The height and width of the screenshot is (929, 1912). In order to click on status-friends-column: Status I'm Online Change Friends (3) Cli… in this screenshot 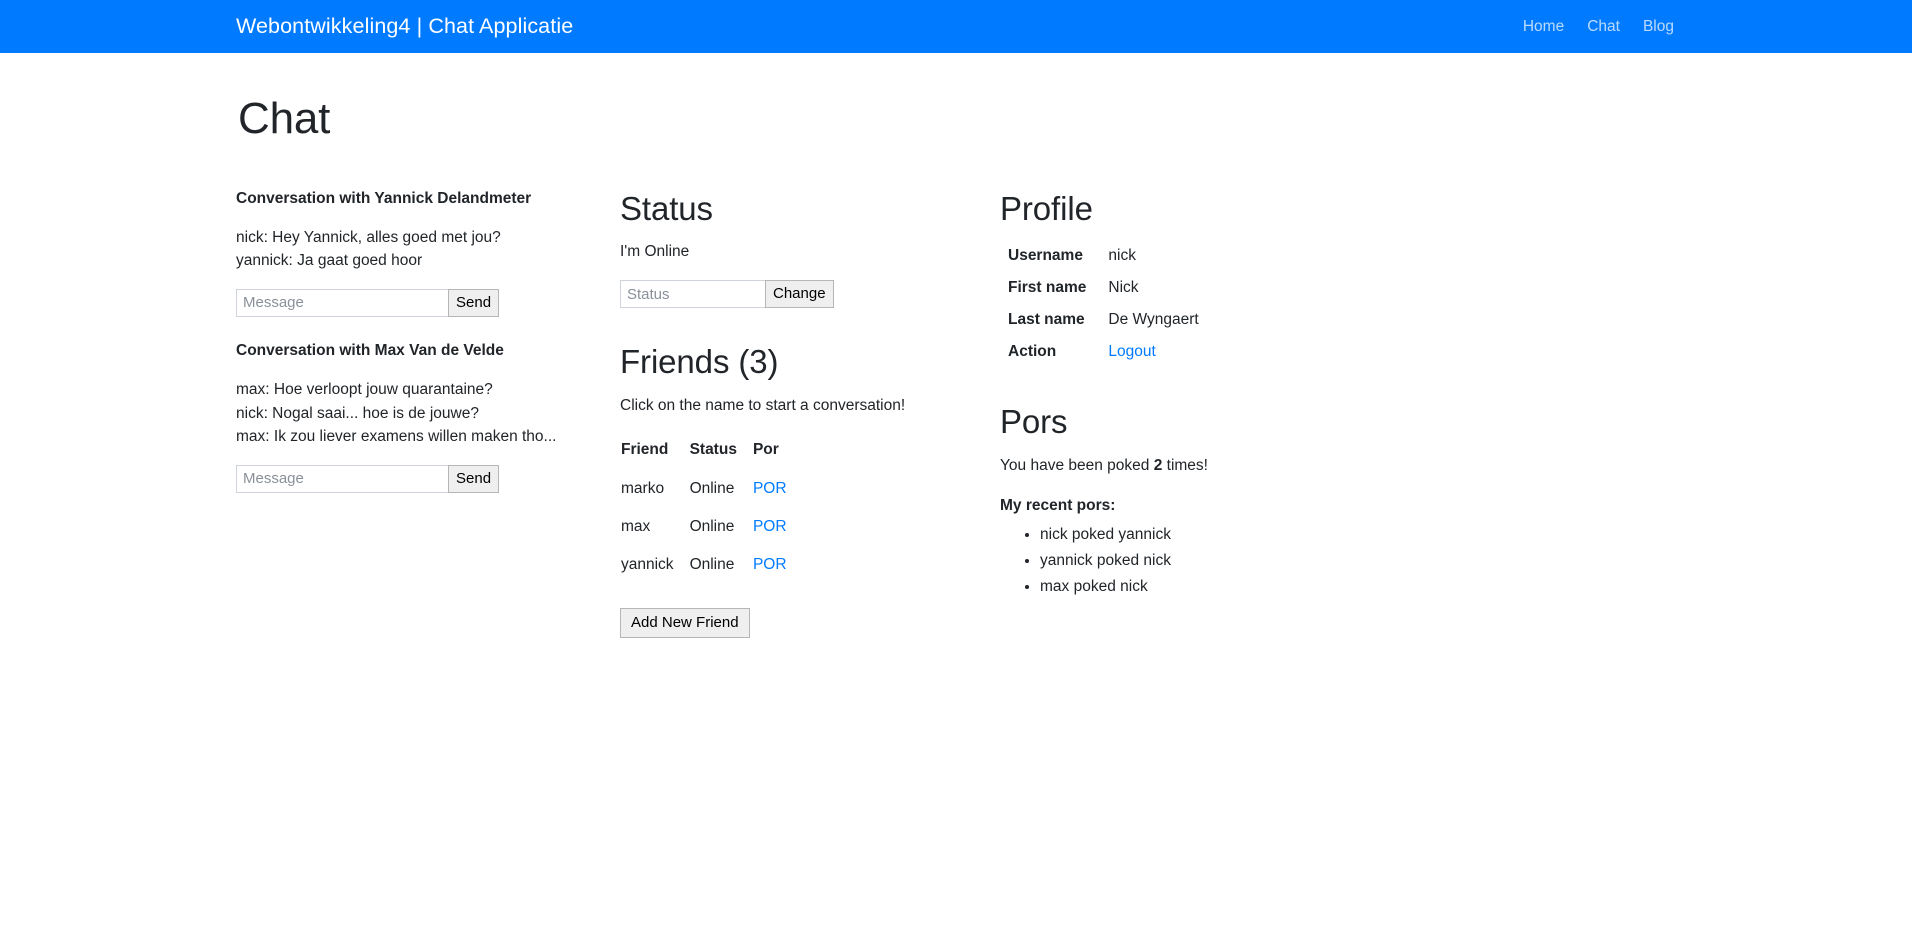, I will do `click(810, 414)`.